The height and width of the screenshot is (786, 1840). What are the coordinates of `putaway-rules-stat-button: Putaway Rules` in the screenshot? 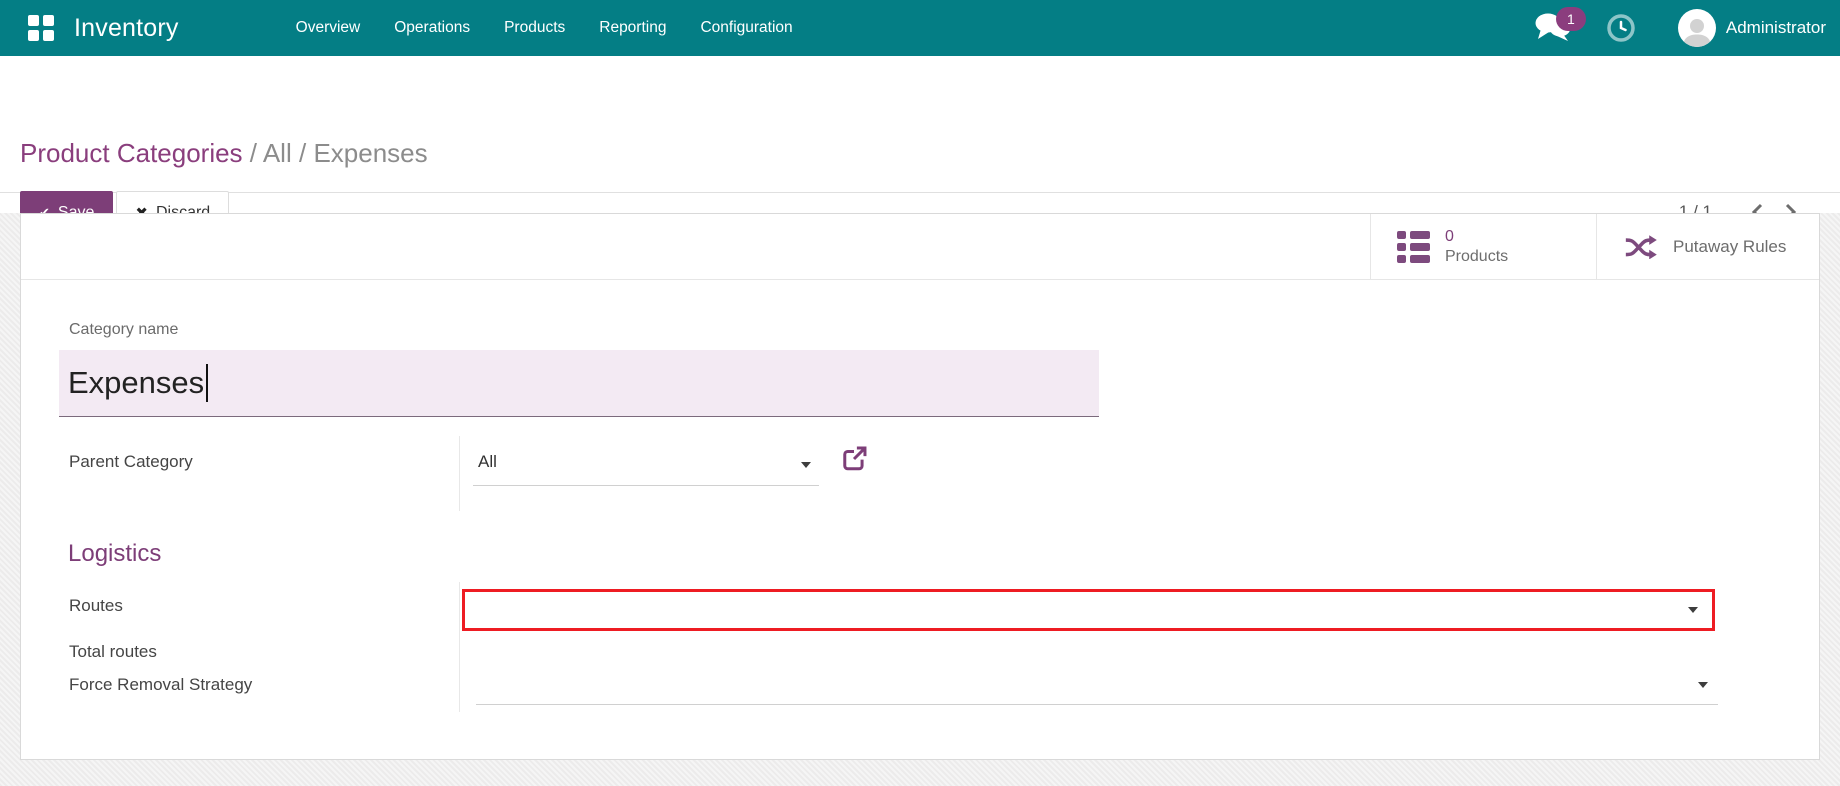 It's located at (1707, 246).